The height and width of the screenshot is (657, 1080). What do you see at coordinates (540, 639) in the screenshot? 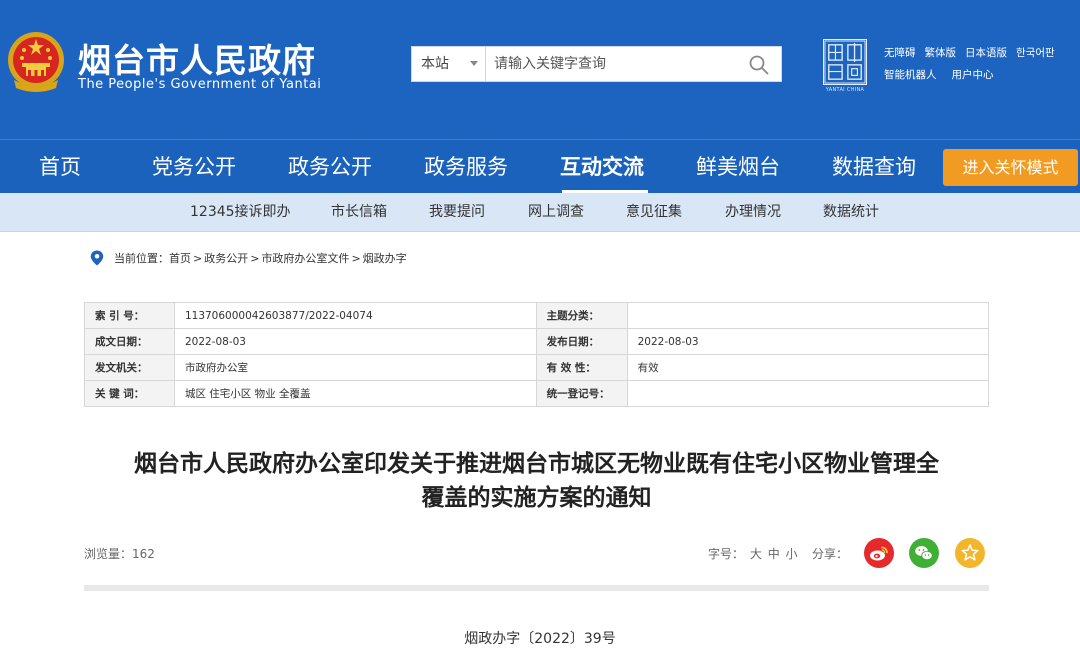
I see `document-number: 烟政办字〔2022〕39号` at bounding box center [540, 639].